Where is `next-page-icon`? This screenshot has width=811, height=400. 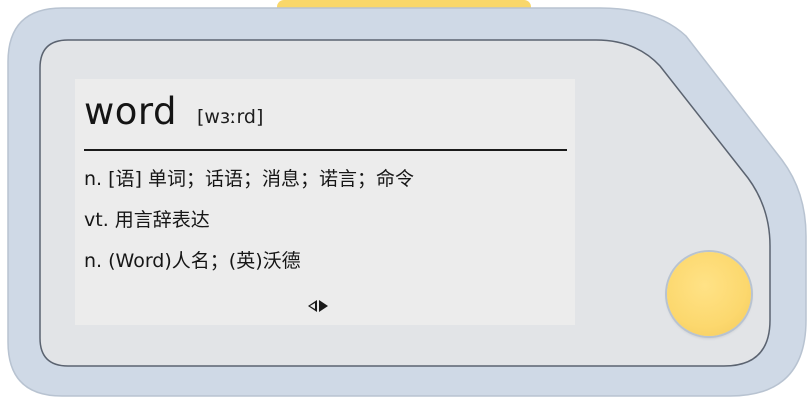 next-page-icon is located at coordinates (323, 306).